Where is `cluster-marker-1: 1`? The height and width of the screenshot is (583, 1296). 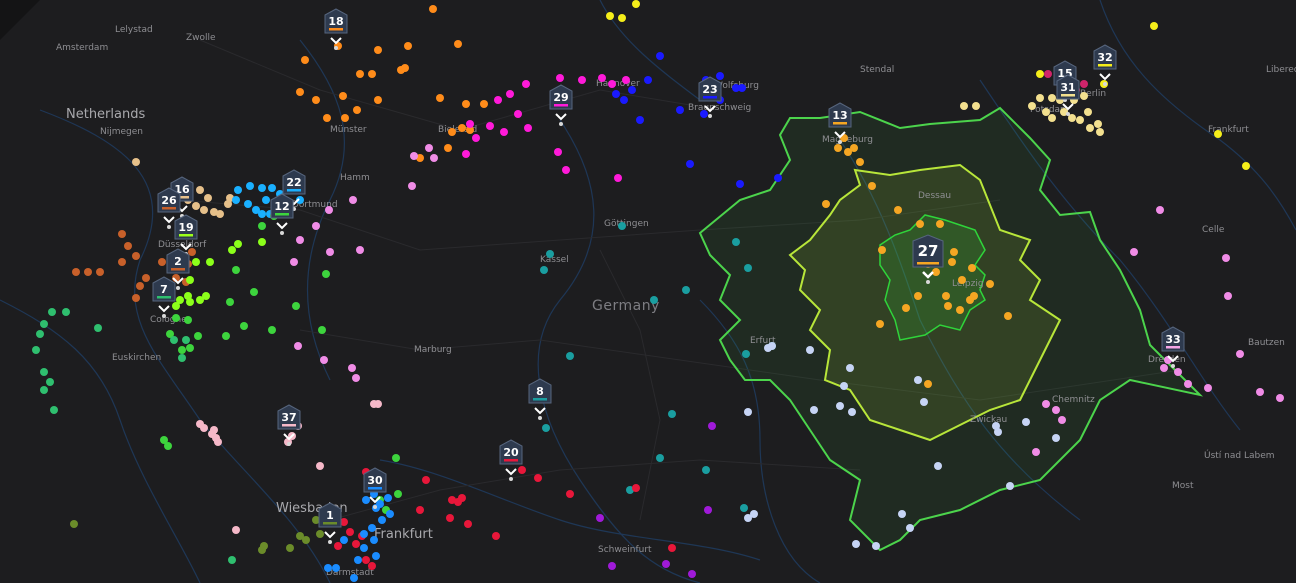
cluster-marker-1: 1 is located at coordinates (330, 523).